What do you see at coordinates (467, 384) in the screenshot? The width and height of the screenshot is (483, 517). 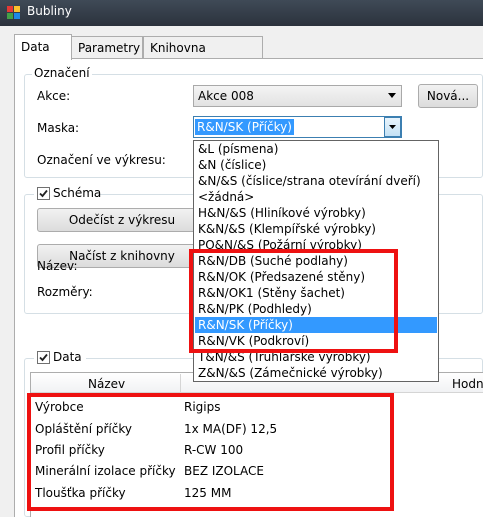 I see `column-header-hodnota: Hodn` at bounding box center [467, 384].